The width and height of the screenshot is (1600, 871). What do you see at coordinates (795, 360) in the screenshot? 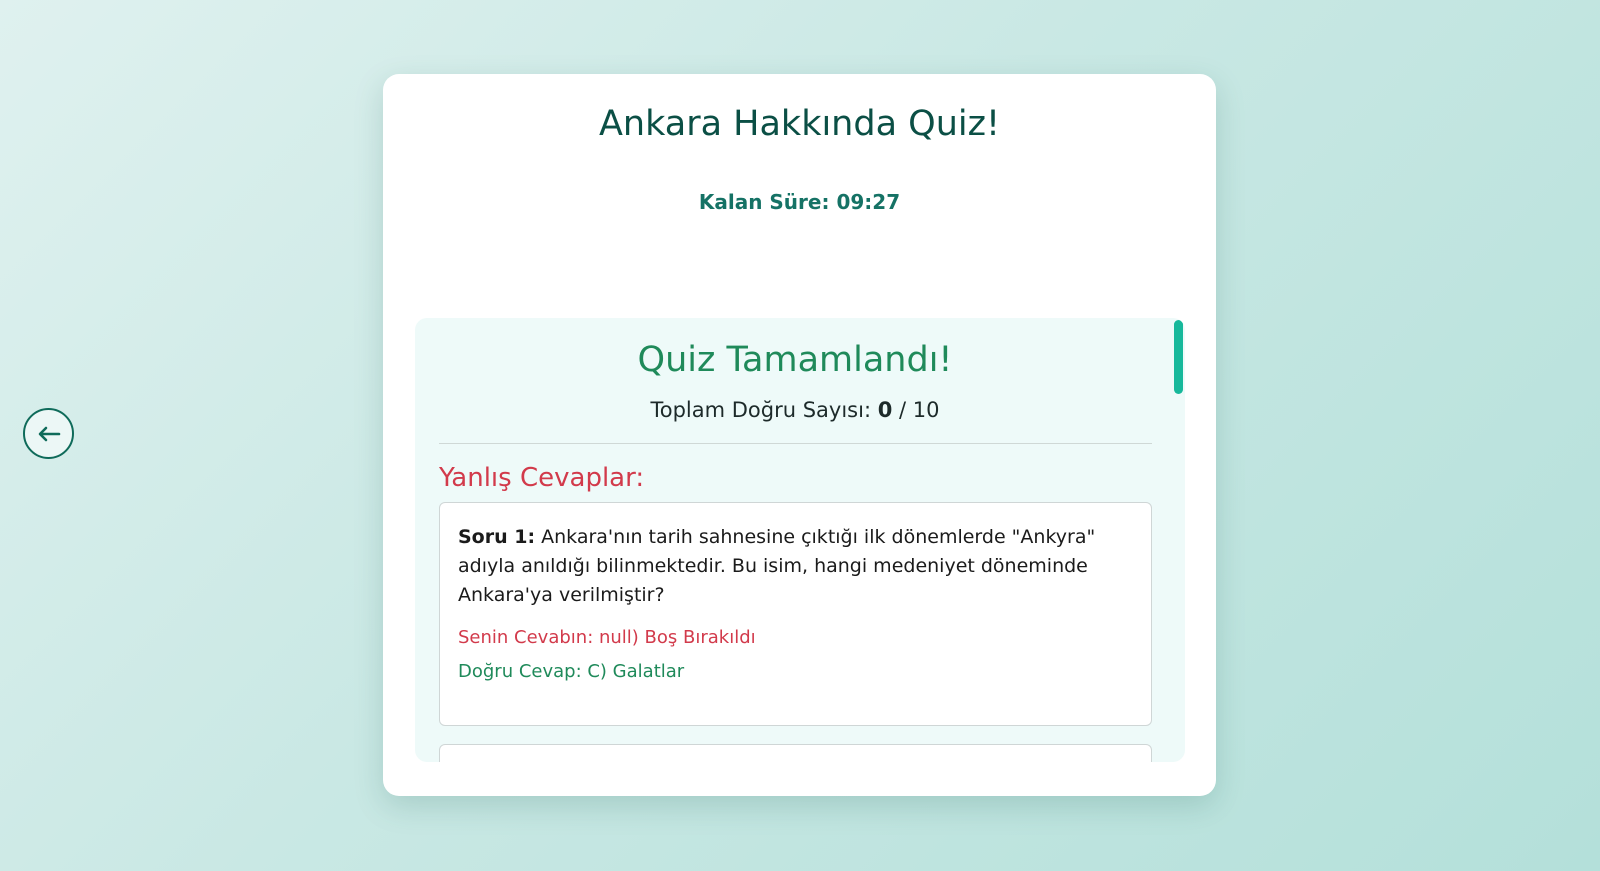
I see `result-title: Quiz Tamamlandı!` at bounding box center [795, 360].